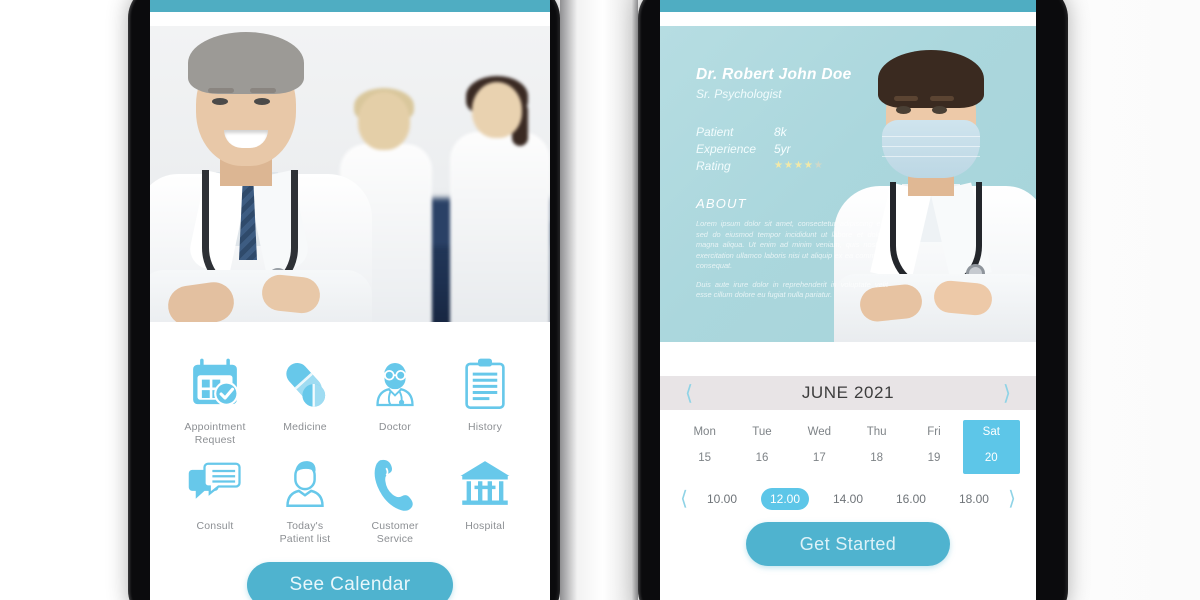 The height and width of the screenshot is (600, 1200). Describe the element at coordinates (762, 458) in the screenshot. I see `day-number: 16` at that location.